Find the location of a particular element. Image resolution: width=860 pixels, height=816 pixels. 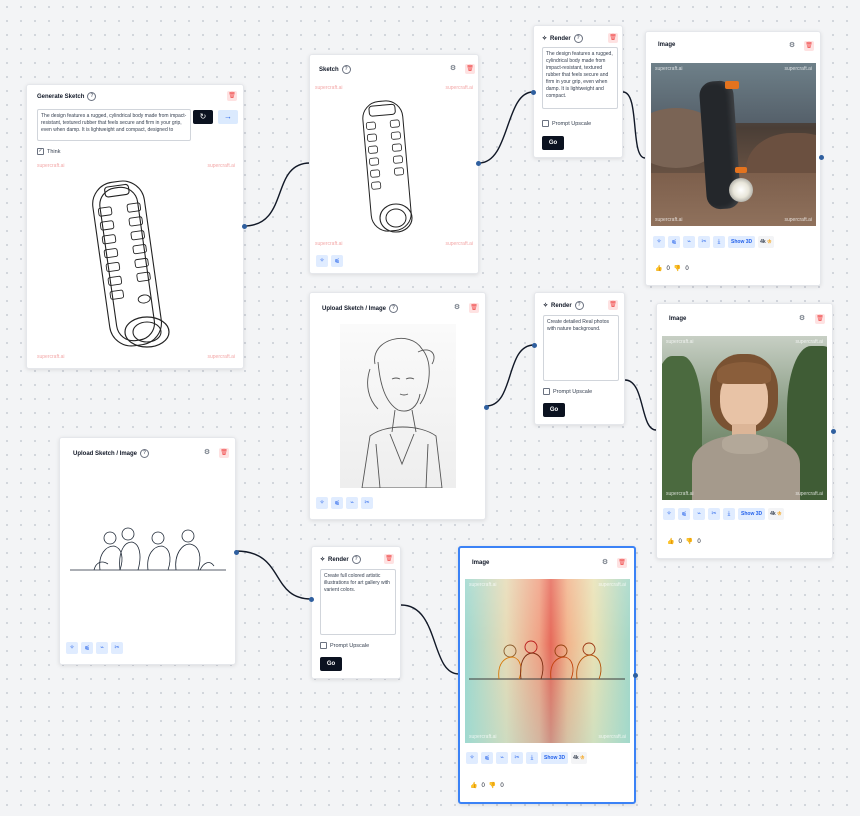

watermark: supercraft.ai is located at coordinates (51, 166).